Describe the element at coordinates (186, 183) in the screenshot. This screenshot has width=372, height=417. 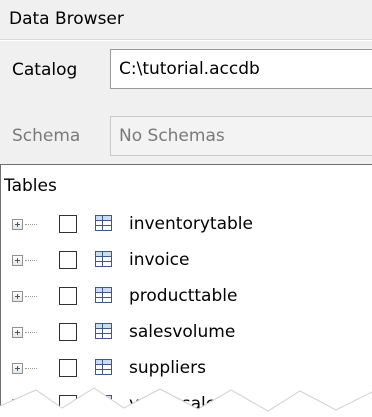
I see `tables-header: Tables` at that location.